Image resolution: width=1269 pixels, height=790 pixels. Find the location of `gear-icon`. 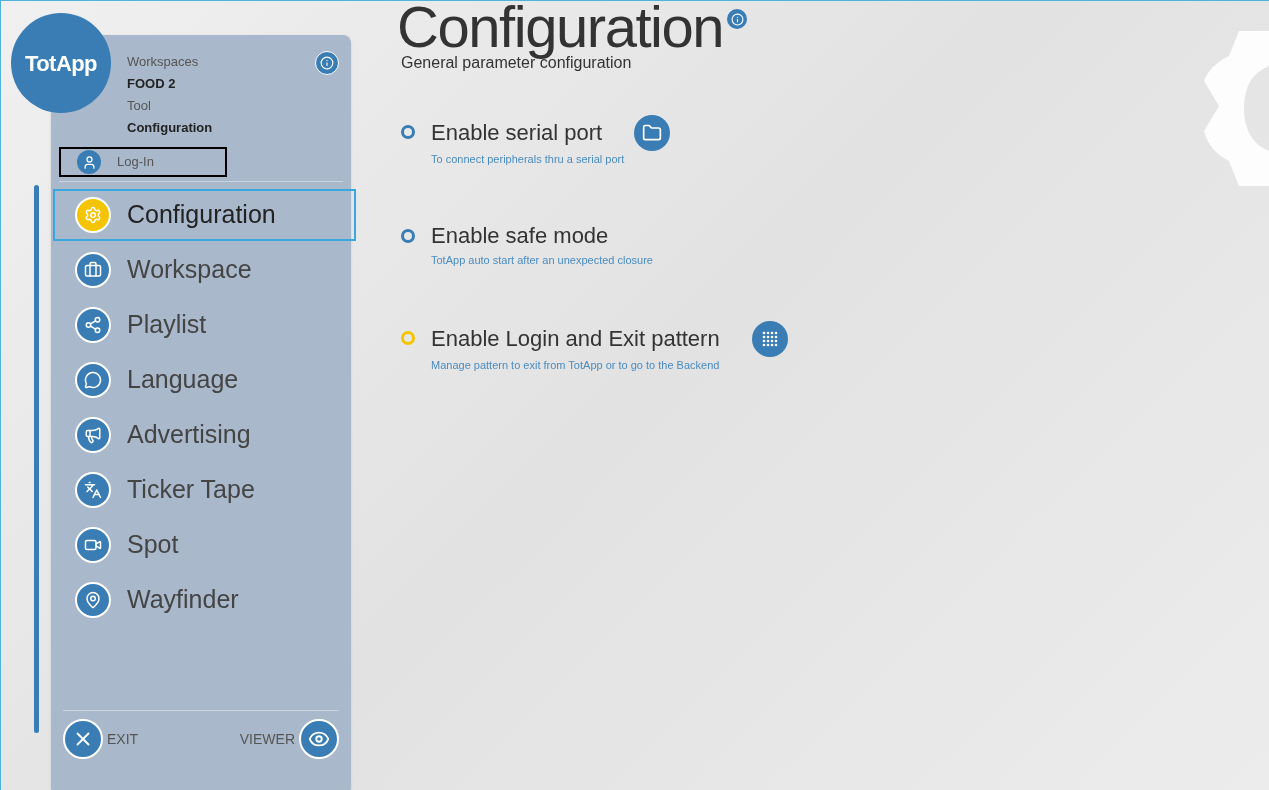

gear-icon is located at coordinates (93, 215).